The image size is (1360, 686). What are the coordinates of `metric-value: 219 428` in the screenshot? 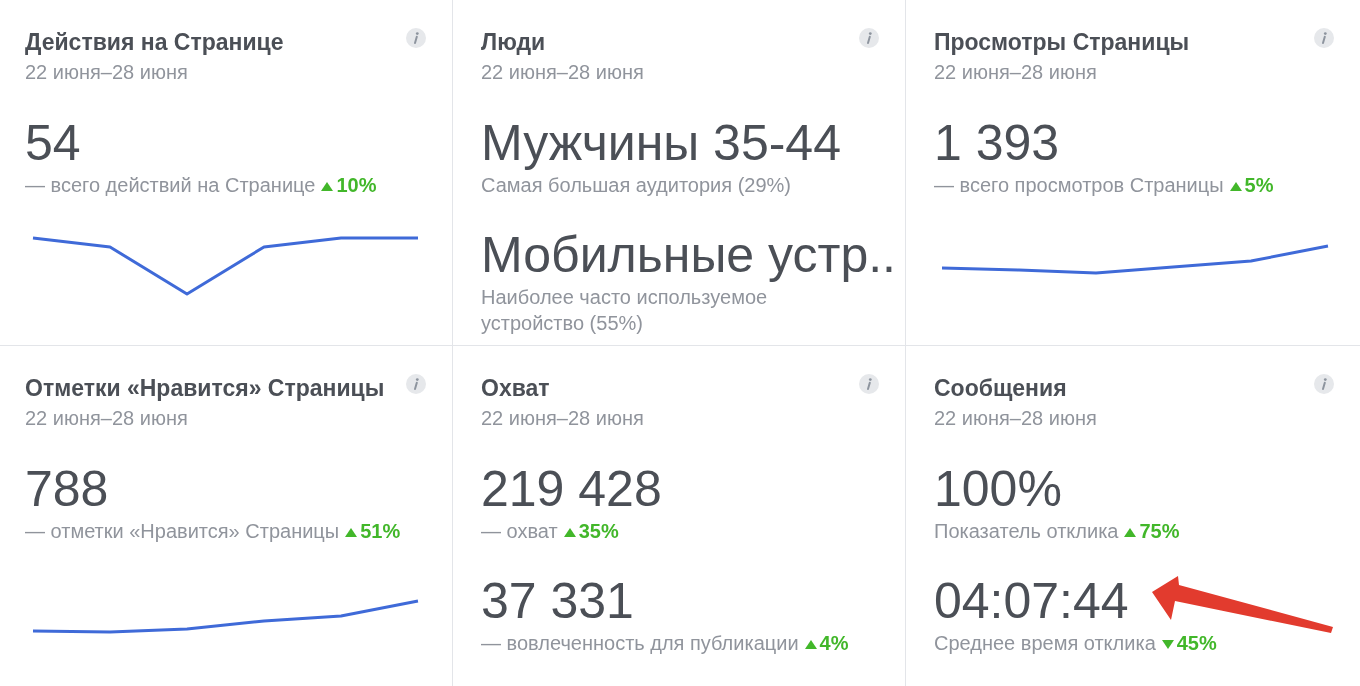 It's located at (571, 489).